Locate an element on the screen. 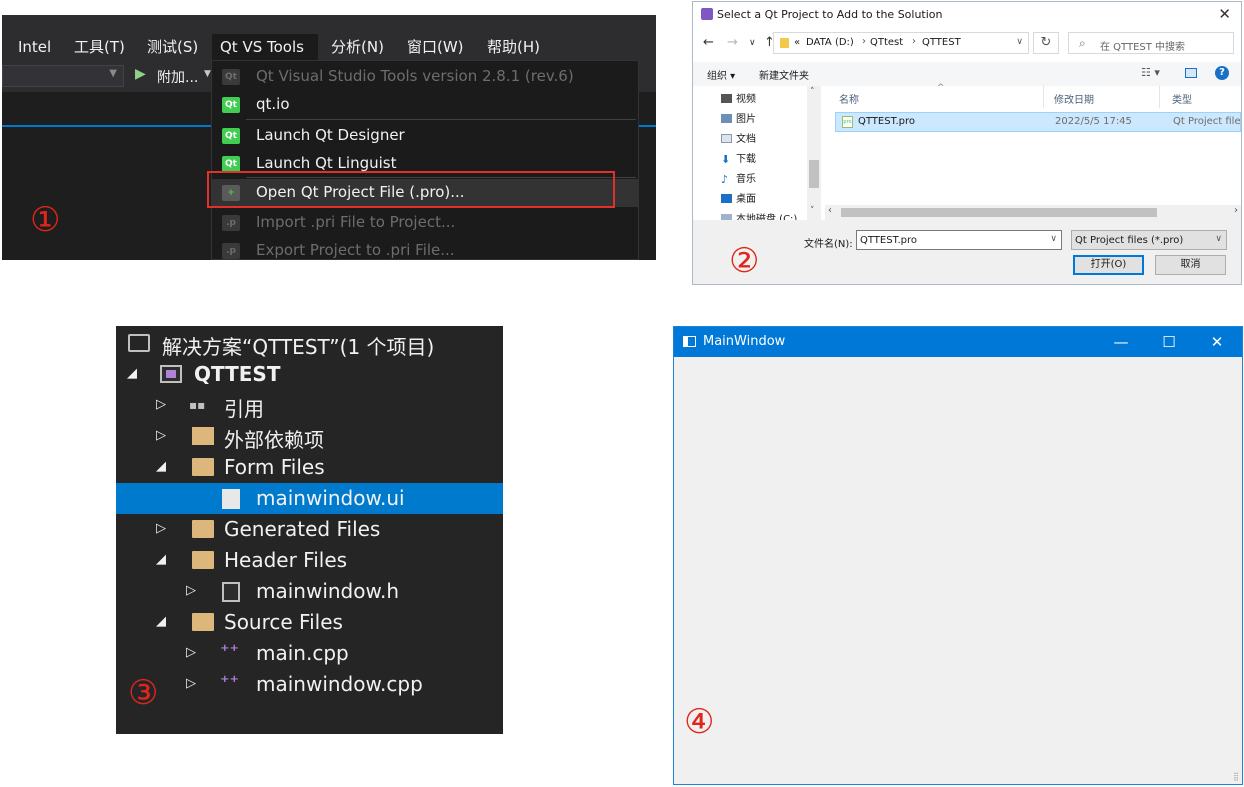 This screenshot has height=787, width=1244. tree-item-downloads: ⬇ 下载 is located at coordinates (738, 159).